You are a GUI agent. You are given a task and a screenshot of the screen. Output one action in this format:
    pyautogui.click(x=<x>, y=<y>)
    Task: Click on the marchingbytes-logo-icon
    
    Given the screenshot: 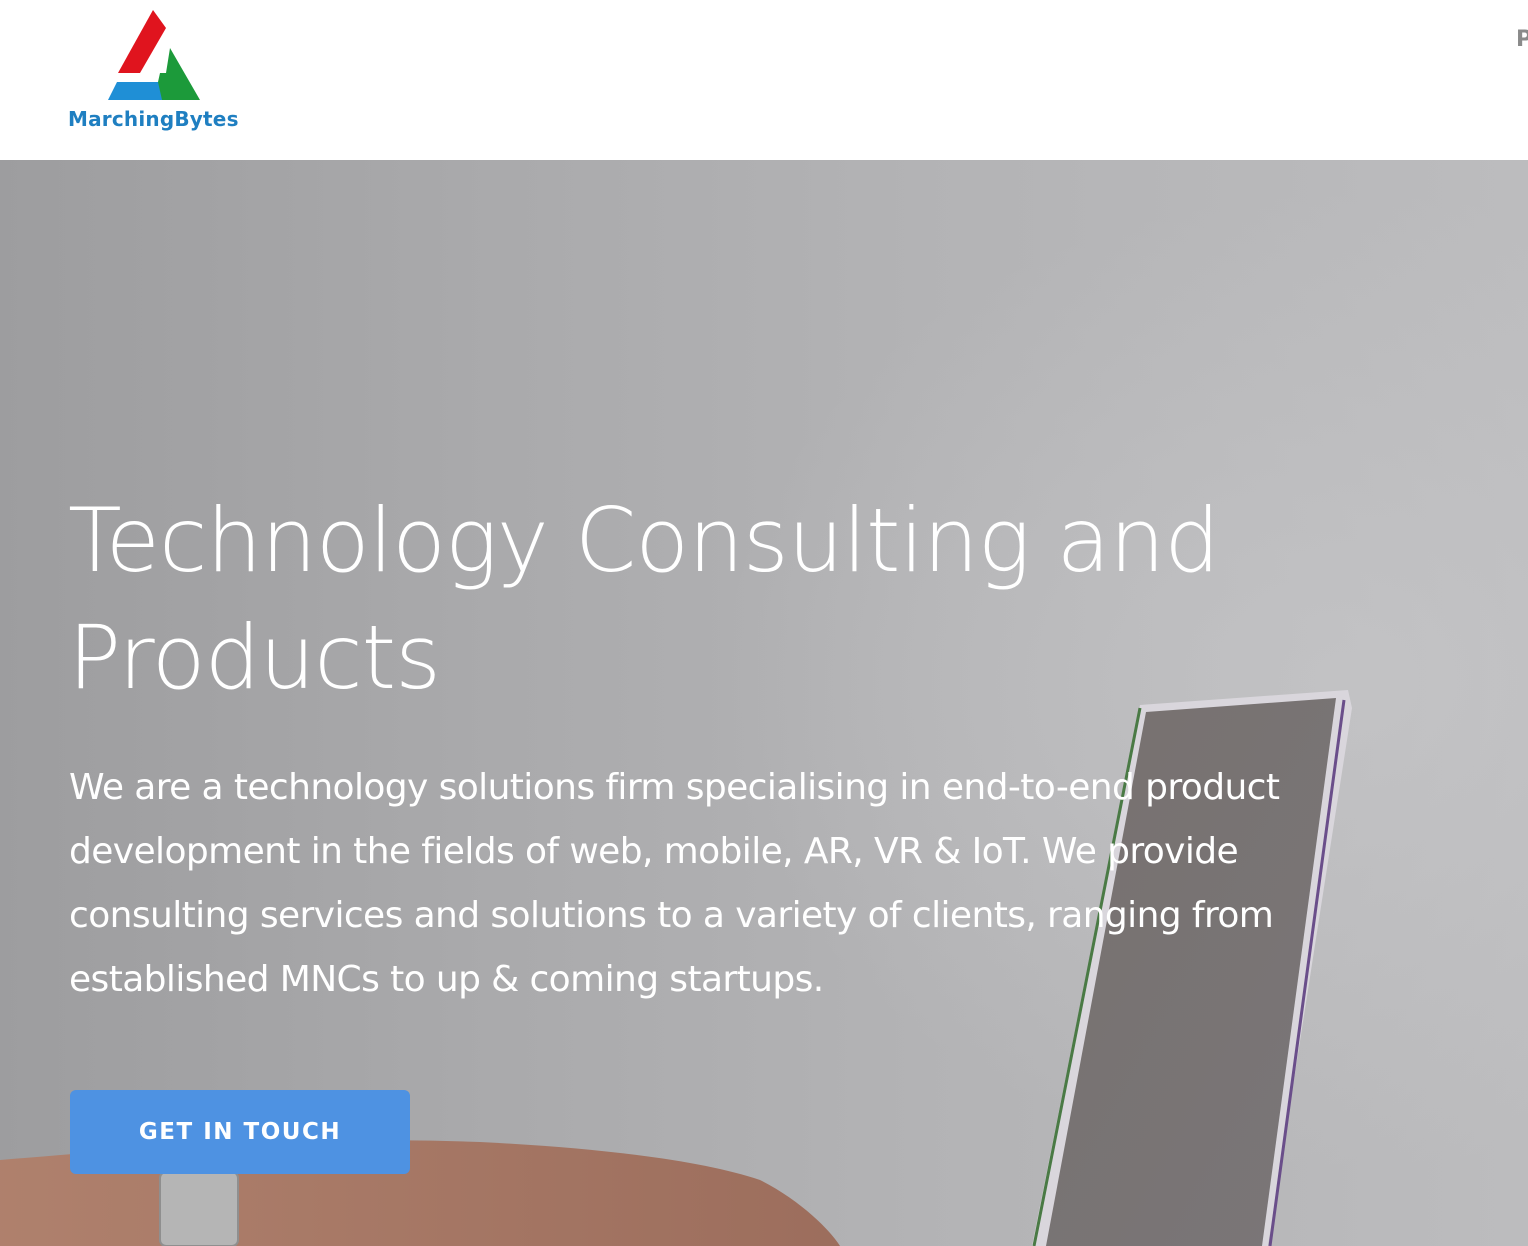 What is the action you would take?
    pyautogui.click(x=154, y=55)
    